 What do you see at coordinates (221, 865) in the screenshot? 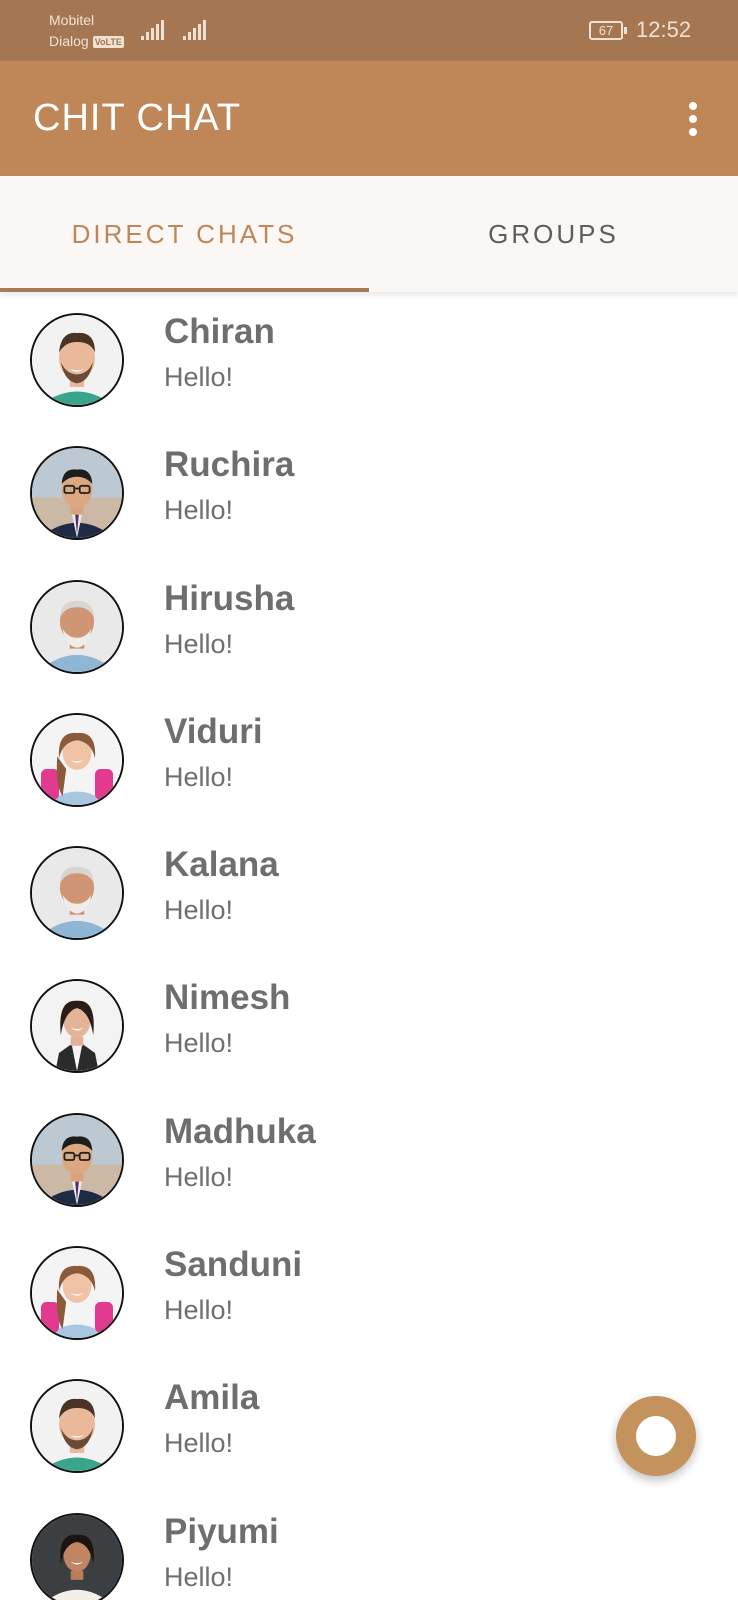
I see `contact-name: Kalana` at bounding box center [221, 865].